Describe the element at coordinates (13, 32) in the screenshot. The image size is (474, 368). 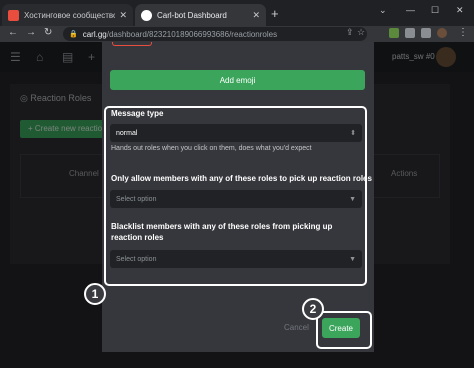
I see `back-icon: ←` at that location.